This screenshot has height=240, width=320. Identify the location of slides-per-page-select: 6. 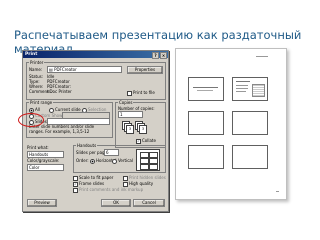
(111, 152).